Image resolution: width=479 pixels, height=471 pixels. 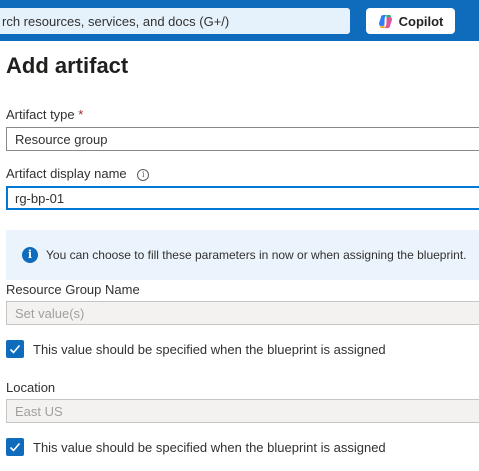 What do you see at coordinates (242, 313) in the screenshot?
I see `resource-group-name-input: Set value(s)` at bounding box center [242, 313].